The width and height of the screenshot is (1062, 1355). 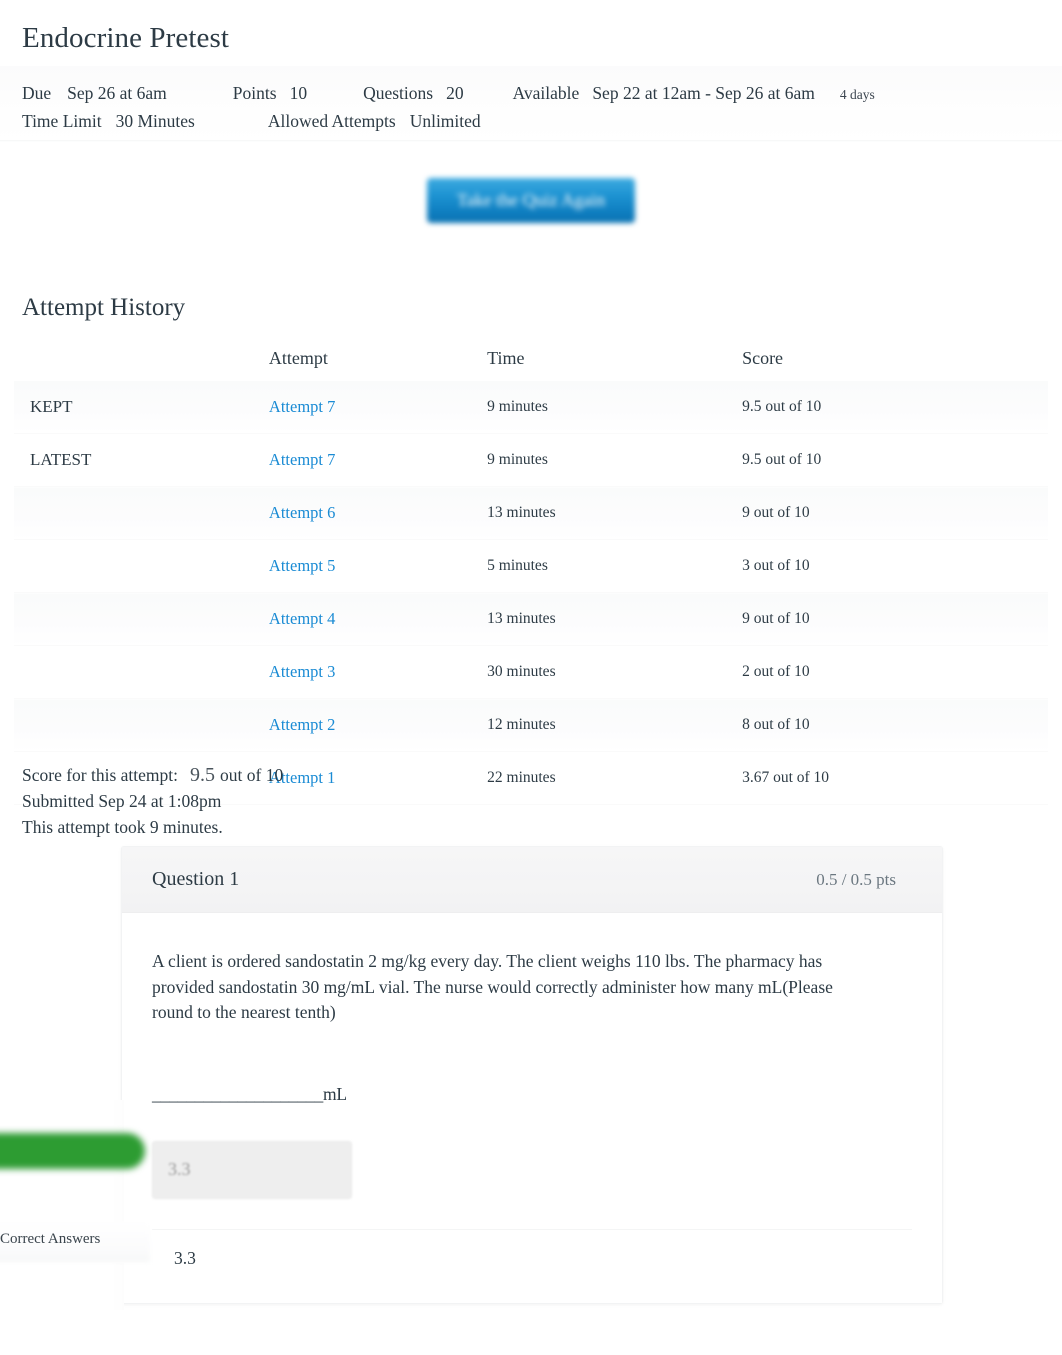 I want to click on table-row: Attempt 2 12 minutes 8 out of 10, so click(x=531, y=725).